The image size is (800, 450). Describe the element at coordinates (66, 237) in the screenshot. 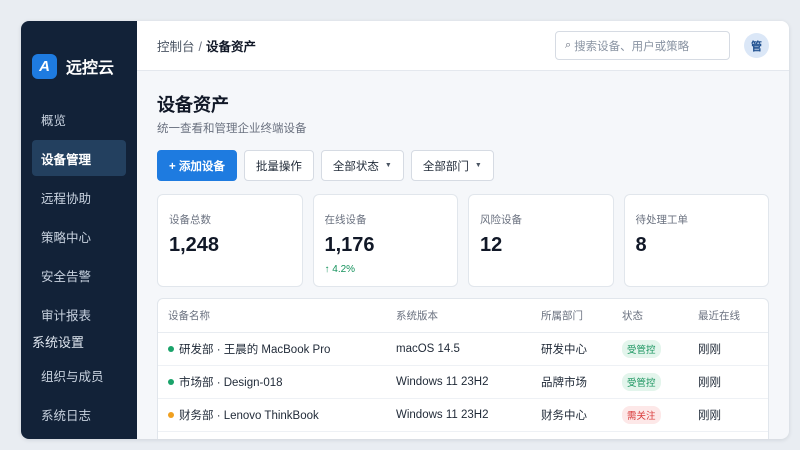

I see `sidebar-item-label: 策略中心` at that location.